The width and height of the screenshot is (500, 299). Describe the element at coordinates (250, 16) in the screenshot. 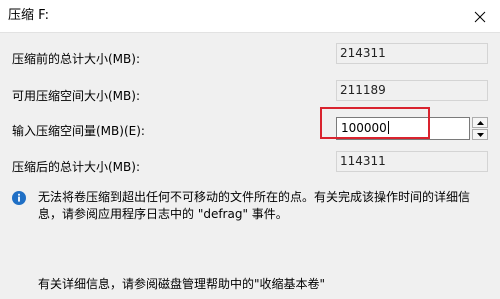

I see `title-bar: 压缩 F:` at that location.